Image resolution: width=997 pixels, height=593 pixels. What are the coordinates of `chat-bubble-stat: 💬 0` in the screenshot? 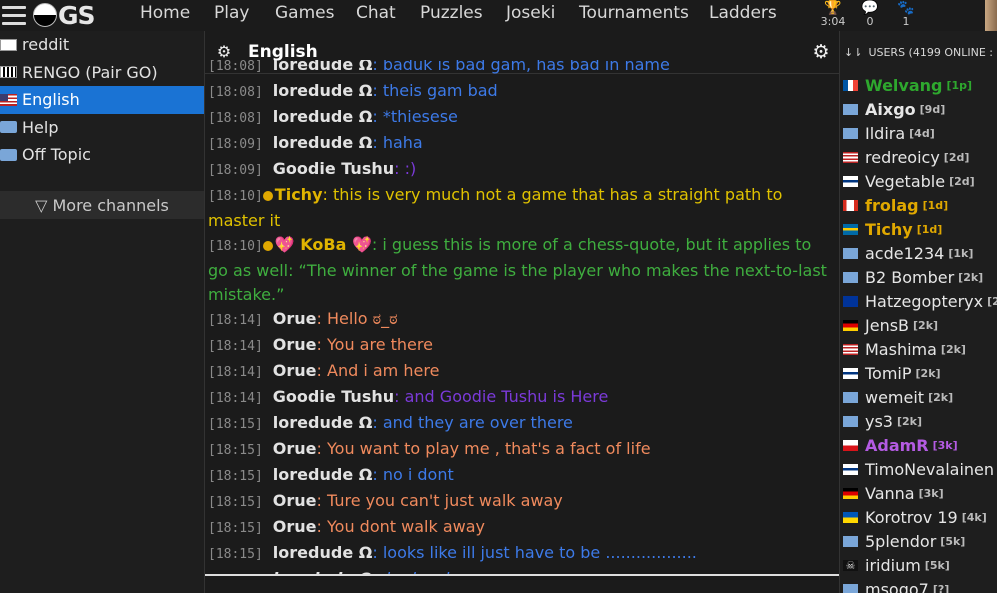 It's located at (870, 14).